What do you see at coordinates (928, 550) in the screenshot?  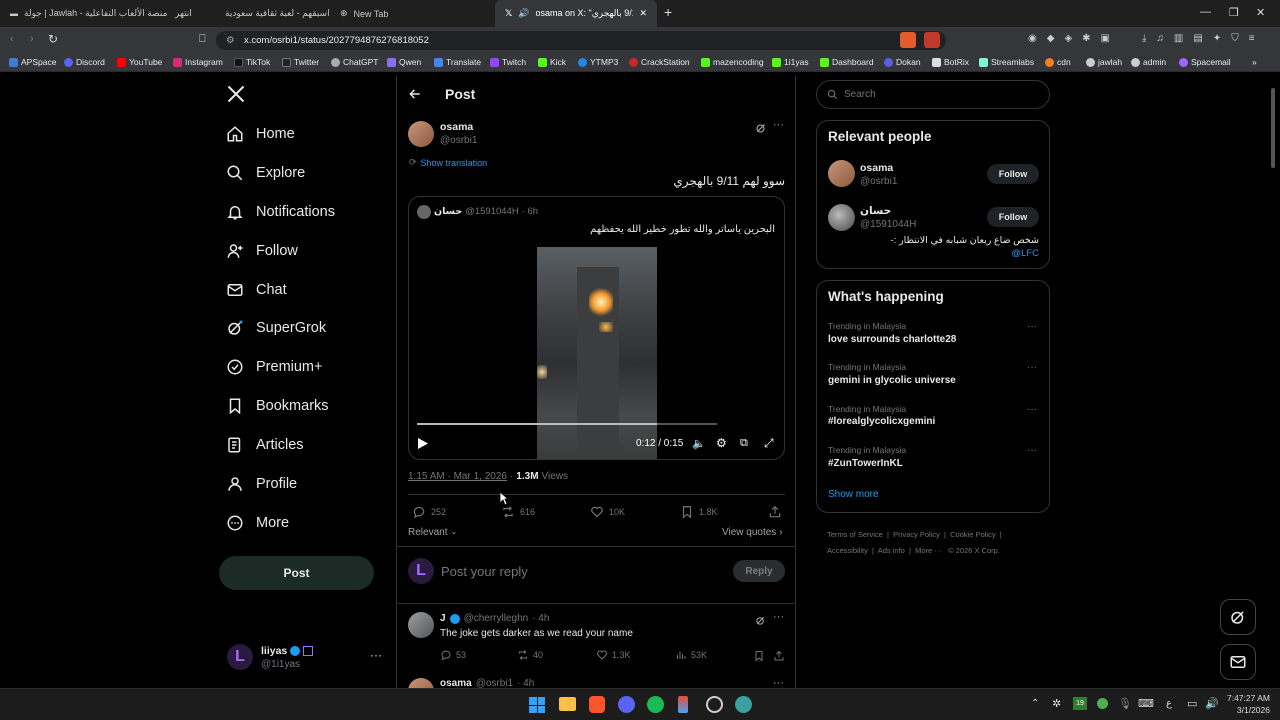 I see `footer-link: More ···` at bounding box center [928, 550].